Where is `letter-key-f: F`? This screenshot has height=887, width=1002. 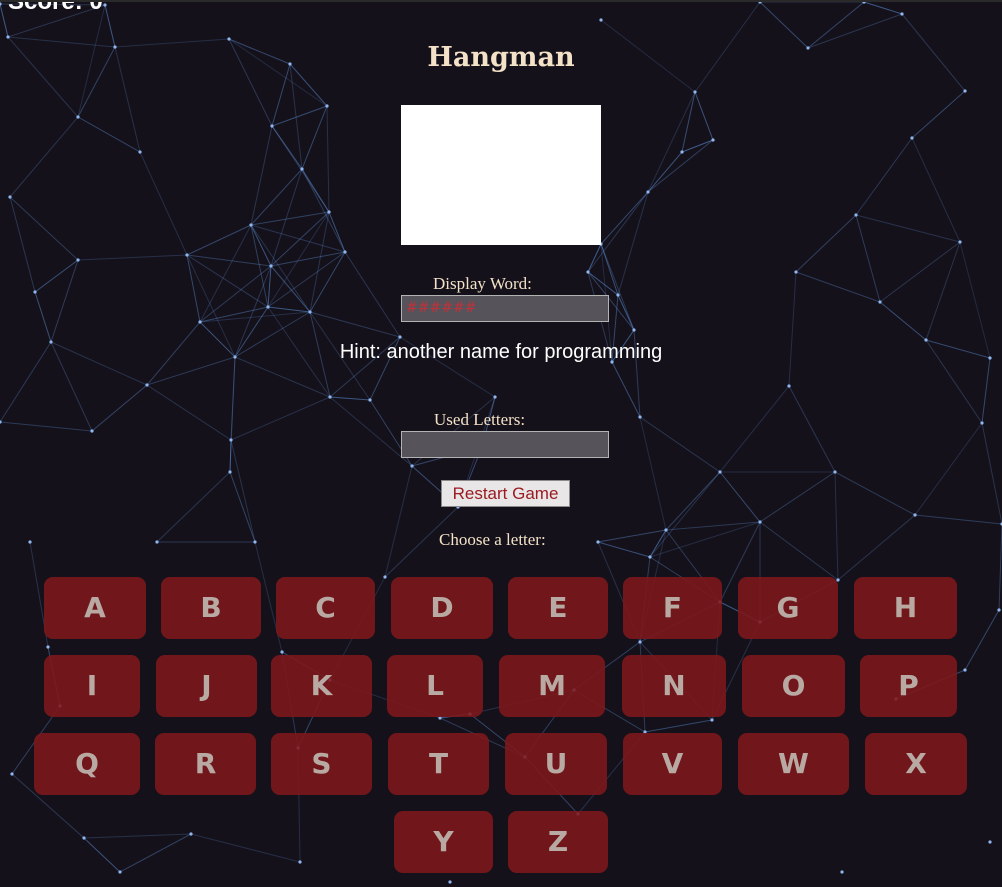
letter-key-f: F is located at coordinates (672, 608).